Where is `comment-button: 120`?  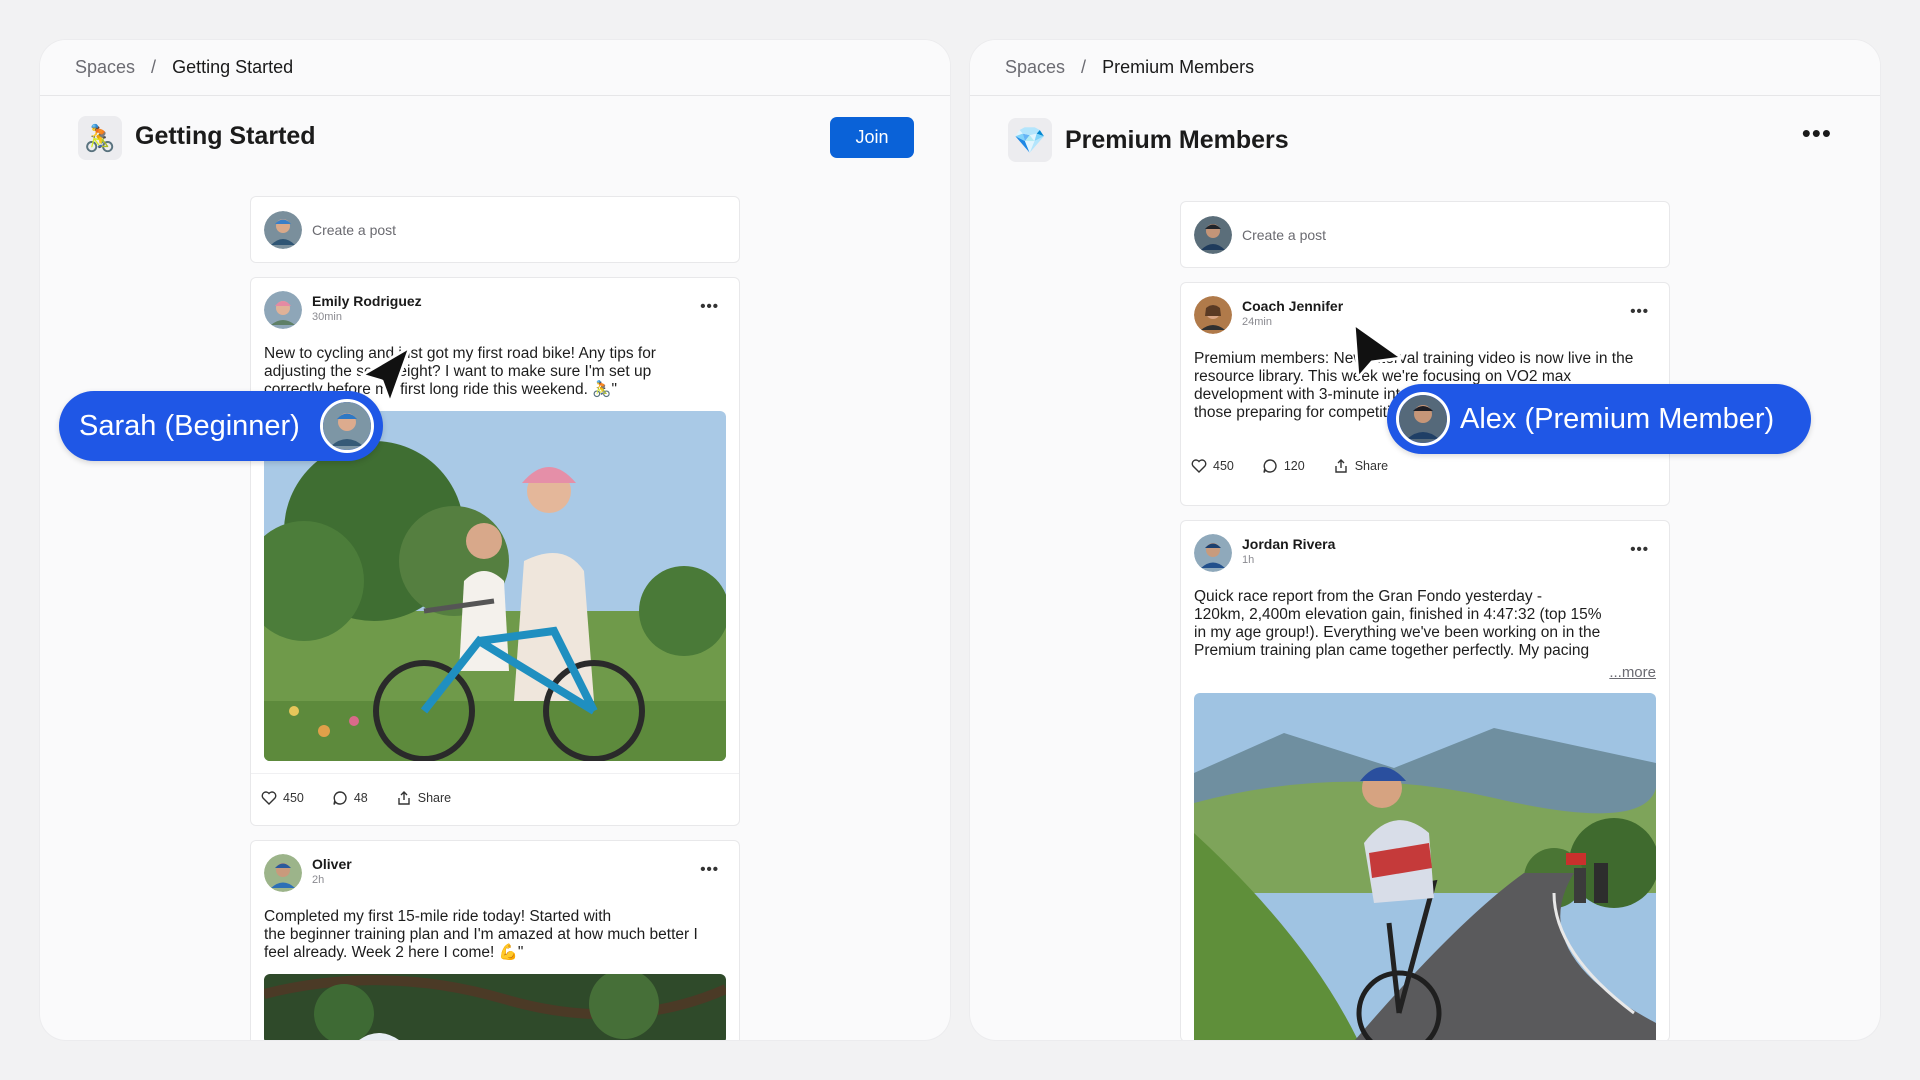 comment-button: 120 is located at coordinates (1283, 466).